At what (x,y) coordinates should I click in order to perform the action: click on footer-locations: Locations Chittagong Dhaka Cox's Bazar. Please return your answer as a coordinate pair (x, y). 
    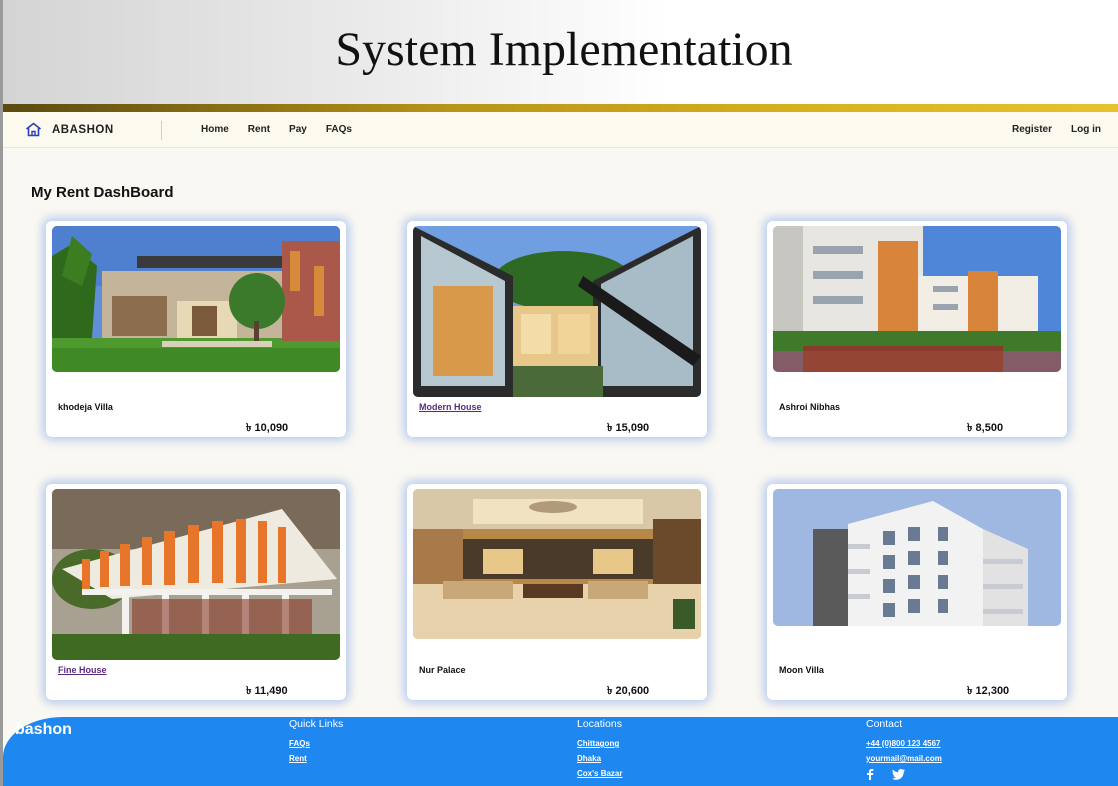
    Looking at the image, I should click on (599, 751).